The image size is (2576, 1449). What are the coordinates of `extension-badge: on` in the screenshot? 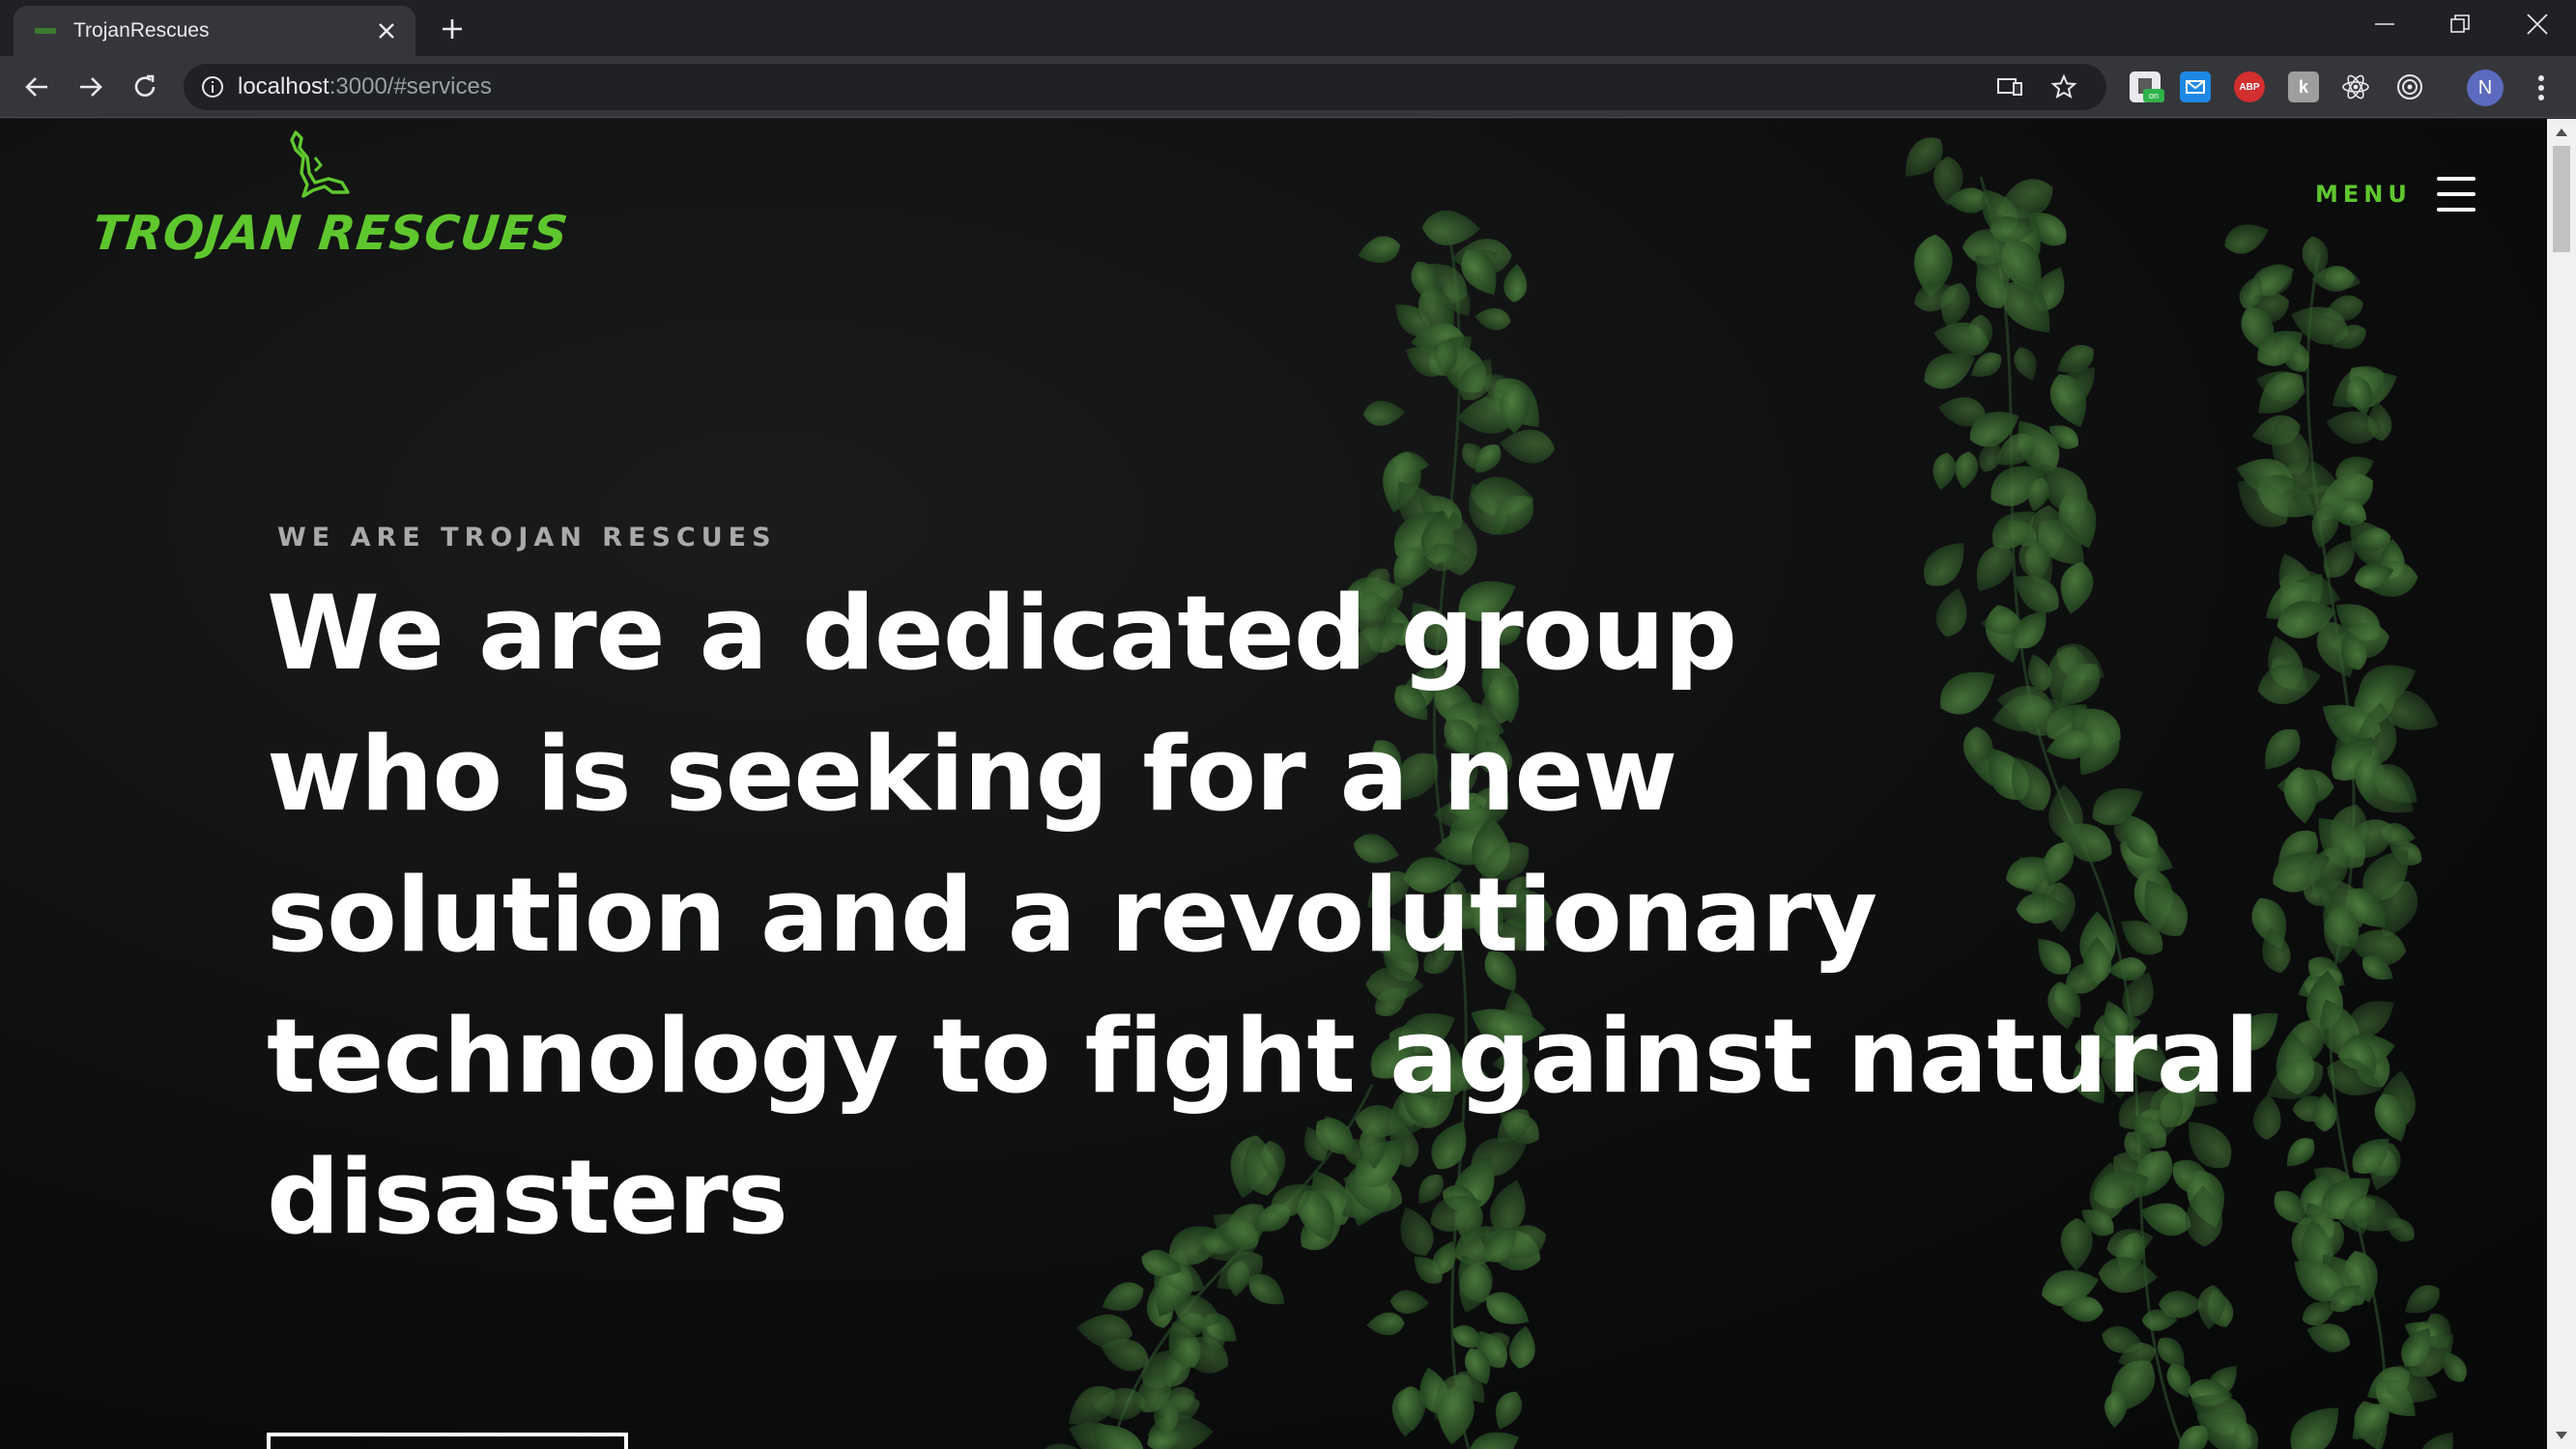 It's located at (2154, 95).